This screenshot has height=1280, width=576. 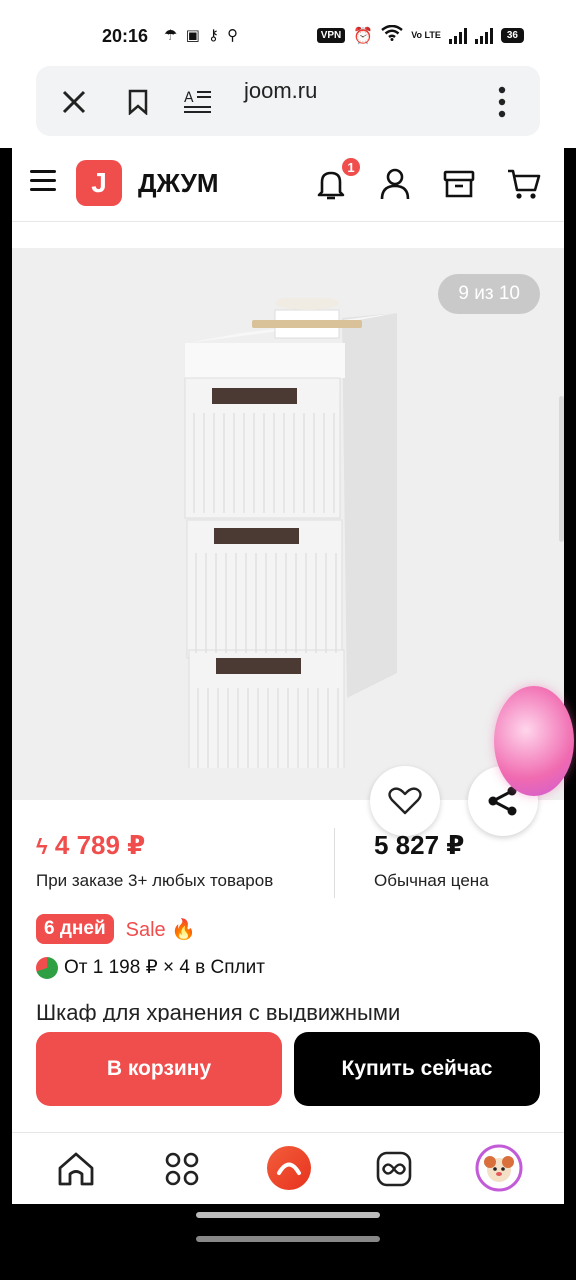 What do you see at coordinates (198, 102) in the screenshot?
I see `translate-icon: A` at bounding box center [198, 102].